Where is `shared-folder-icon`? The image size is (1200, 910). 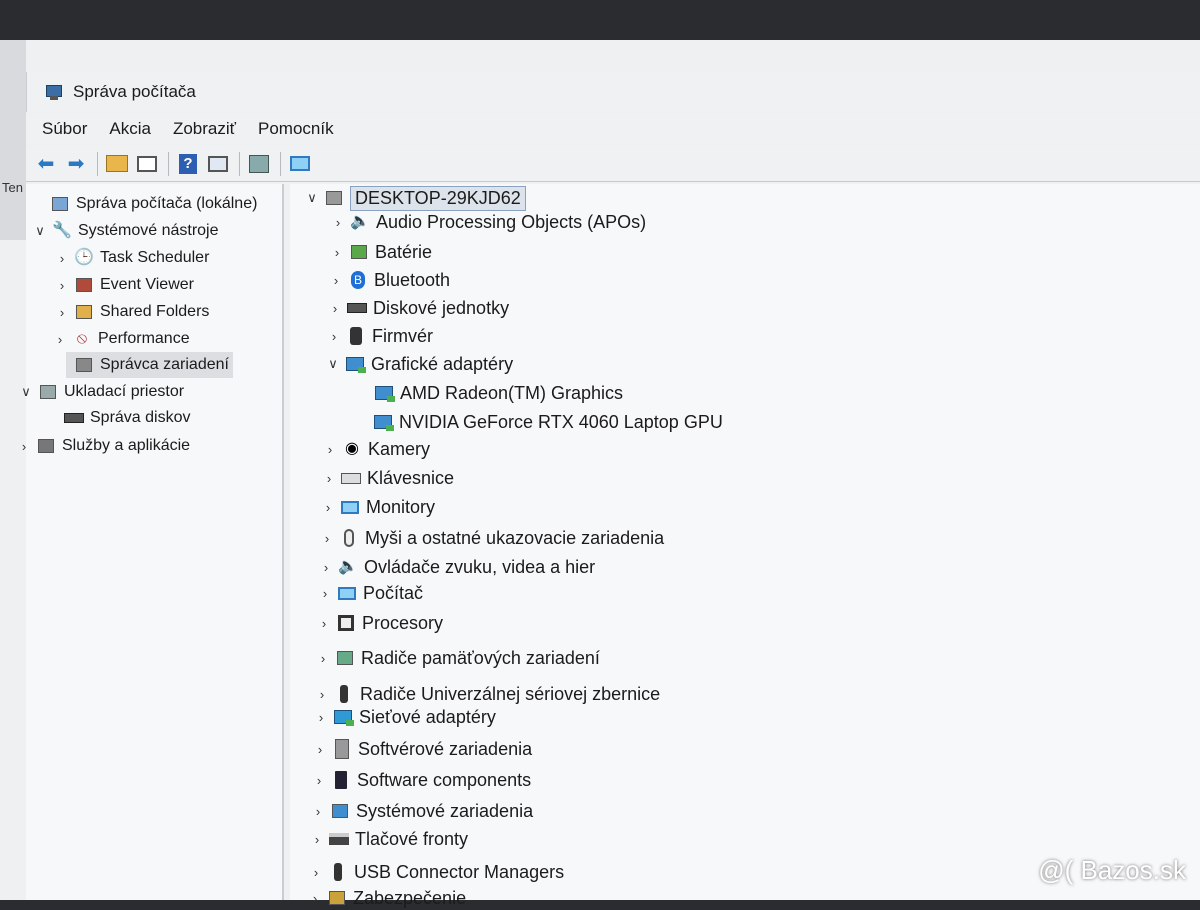 shared-folder-icon is located at coordinates (84, 312).